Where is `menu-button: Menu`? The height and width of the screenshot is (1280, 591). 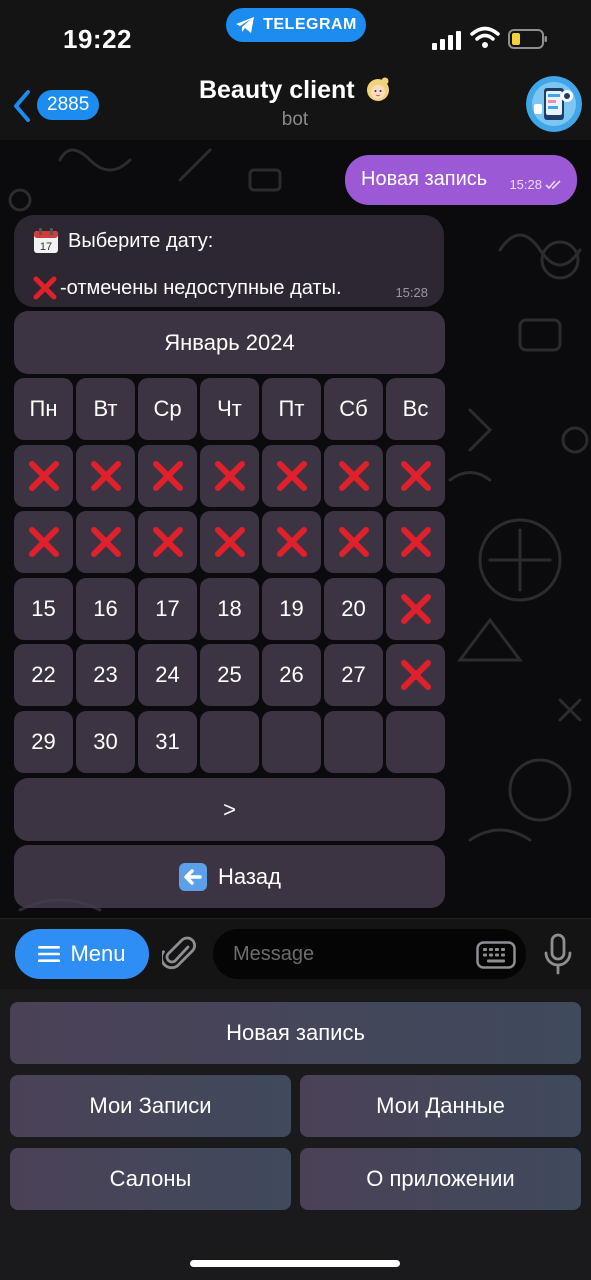 menu-button: Menu is located at coordinates (82, 954).